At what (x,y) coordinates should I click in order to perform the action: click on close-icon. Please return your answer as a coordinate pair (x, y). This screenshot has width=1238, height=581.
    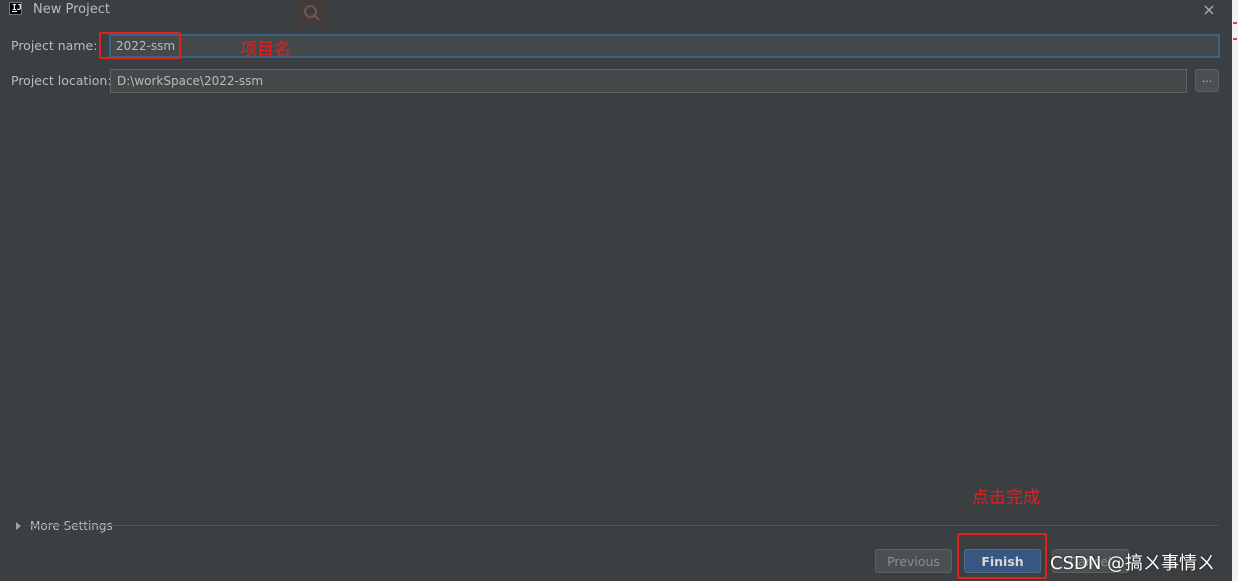
    Looking at the image, I should click on (1209, 10).